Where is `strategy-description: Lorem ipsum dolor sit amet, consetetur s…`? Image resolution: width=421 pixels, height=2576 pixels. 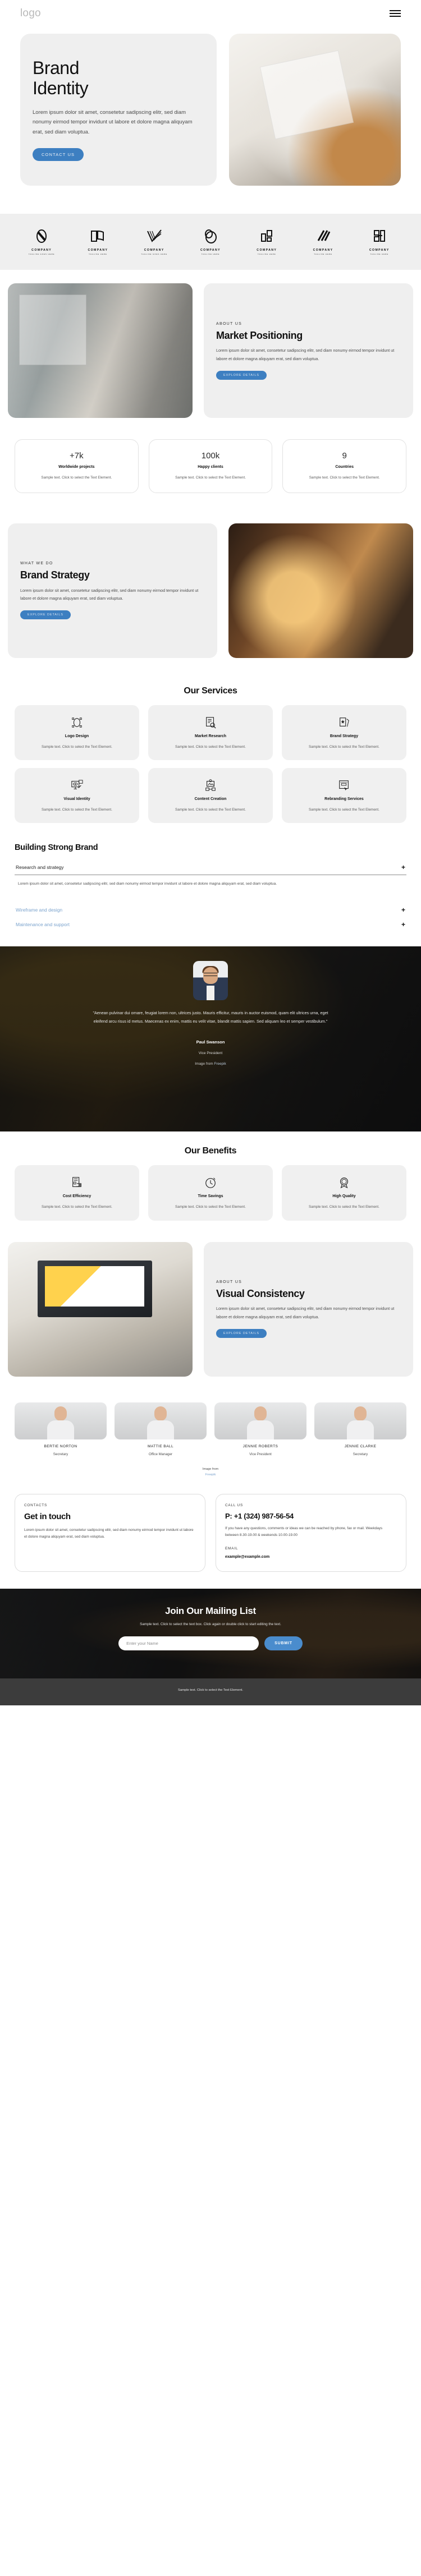 strategy-description: Lorem ipsum dolor sit amet, consetetur s… is located at coordinates (109, 594).